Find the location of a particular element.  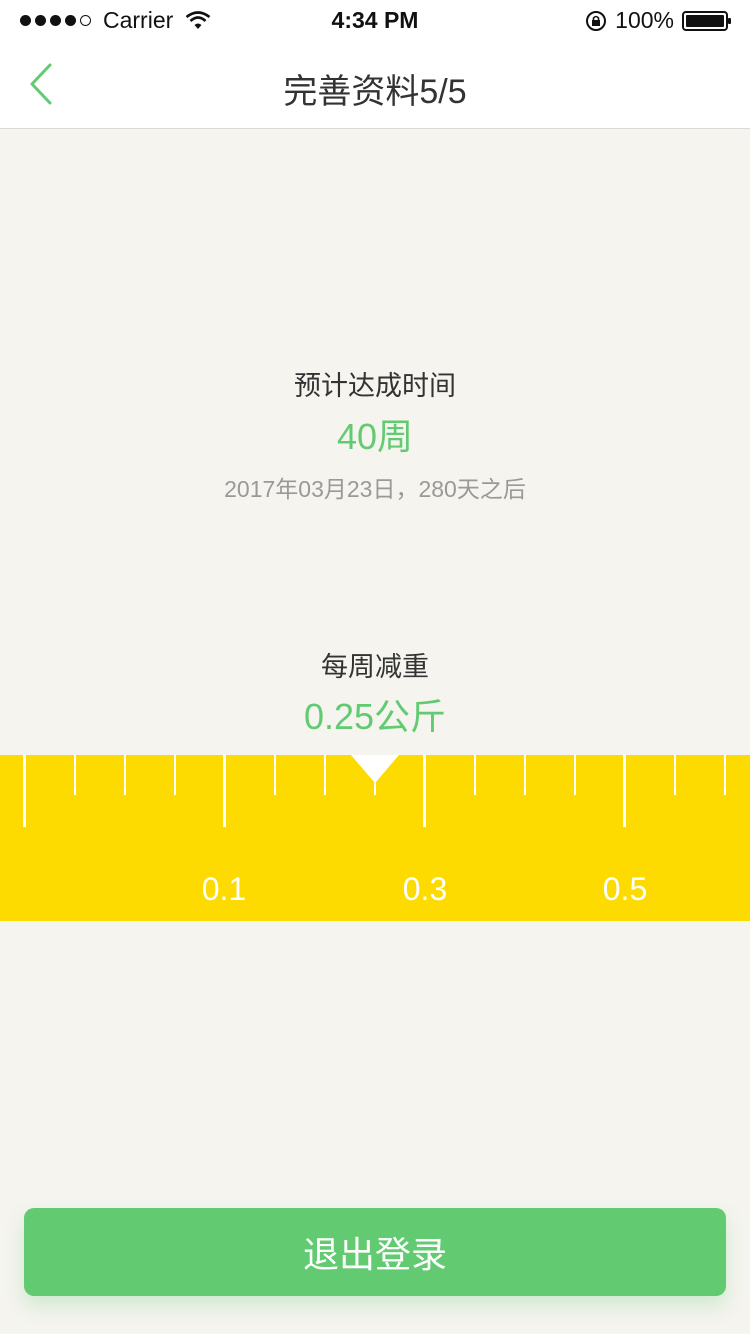

ruler-label: 0.5 is located at coordinates (625, 889).